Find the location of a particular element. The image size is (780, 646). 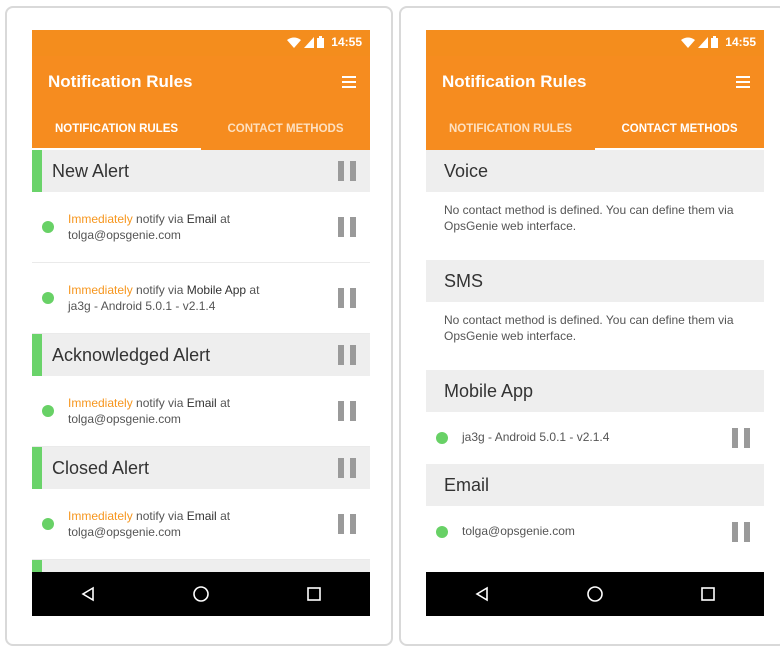

section-title: Voice is located at coordinates (466, 171).